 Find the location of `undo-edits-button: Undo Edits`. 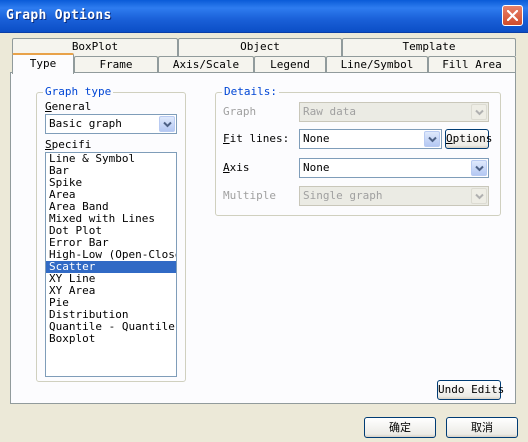

undo-edits-button: Undo Edits is located at coordinates (470, 390).